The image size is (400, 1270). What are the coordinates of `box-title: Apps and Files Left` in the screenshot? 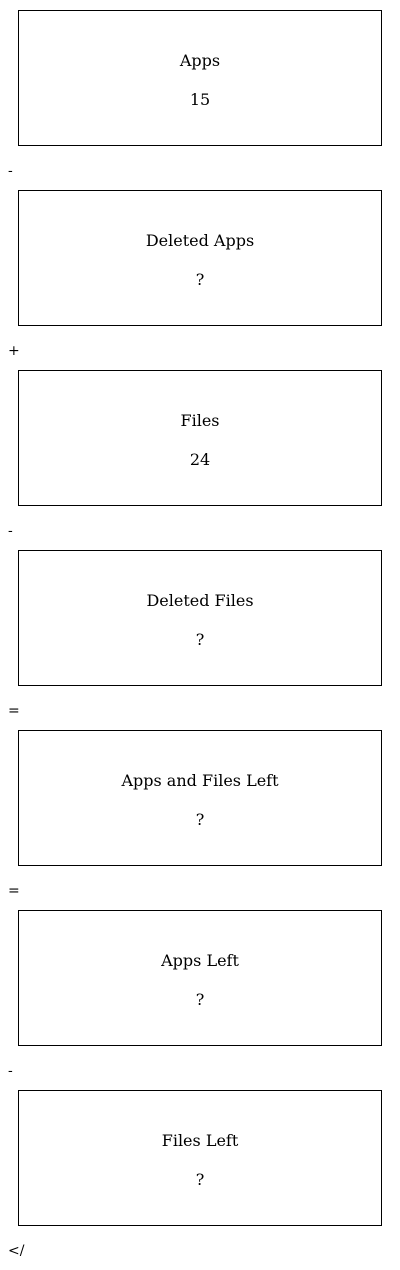 It's located at (200, 780).